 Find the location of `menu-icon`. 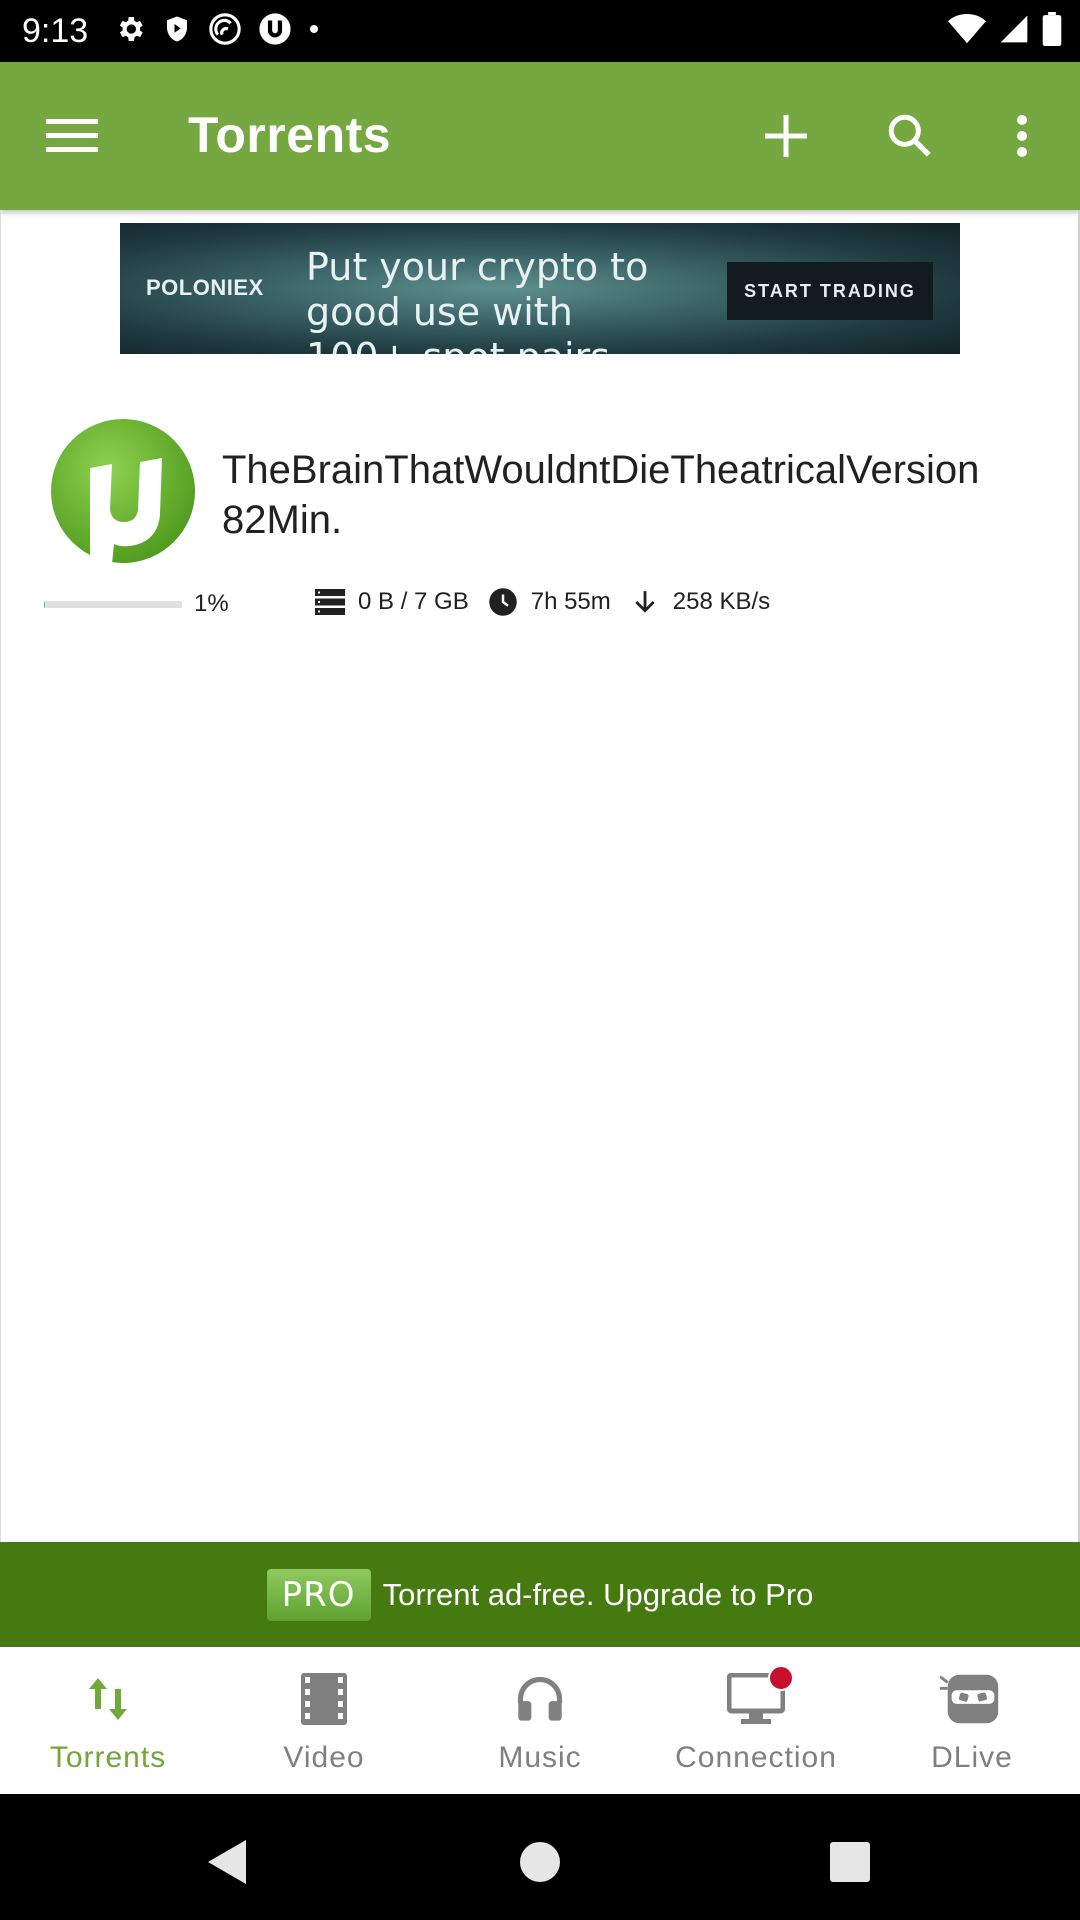

menu-icon is located at coordinates (72, 136).